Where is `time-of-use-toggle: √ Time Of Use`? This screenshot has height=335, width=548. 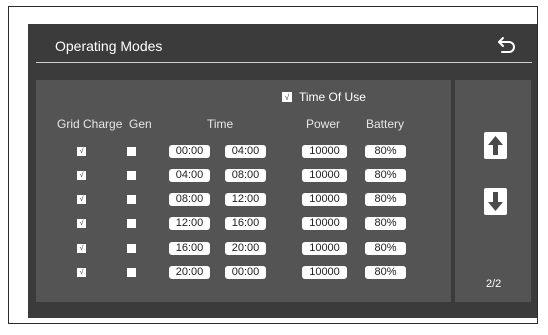 time-of-use-toggle: √ Time Of Use is located at coordinates (324, 97).